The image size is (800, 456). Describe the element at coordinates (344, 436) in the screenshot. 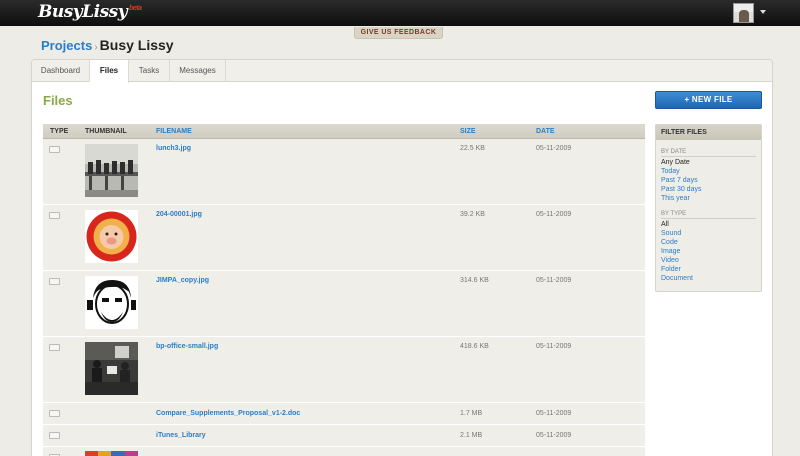

I see `table-row: iTunes_Library 2.1 MB 05-11-2009` at that location.